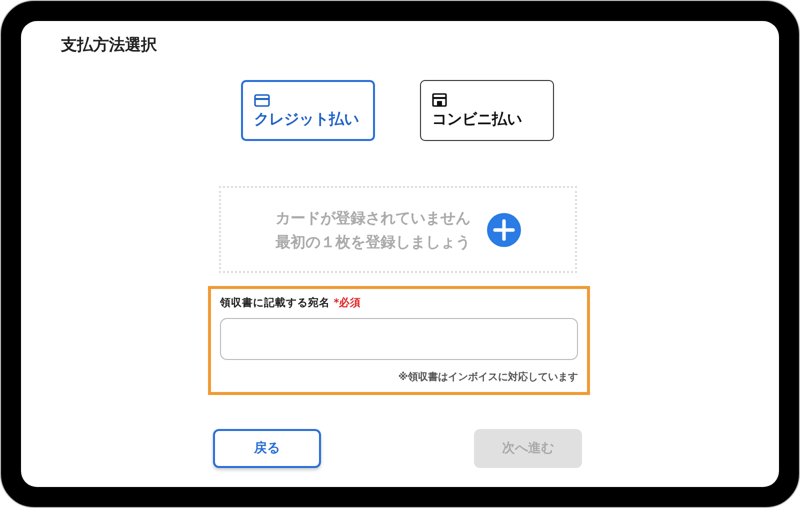 The width and height of the screenshot is (800, 508). Describe the element at coordinates (262, 100) in the screenshot. I see `credit-card-icon` at that location.